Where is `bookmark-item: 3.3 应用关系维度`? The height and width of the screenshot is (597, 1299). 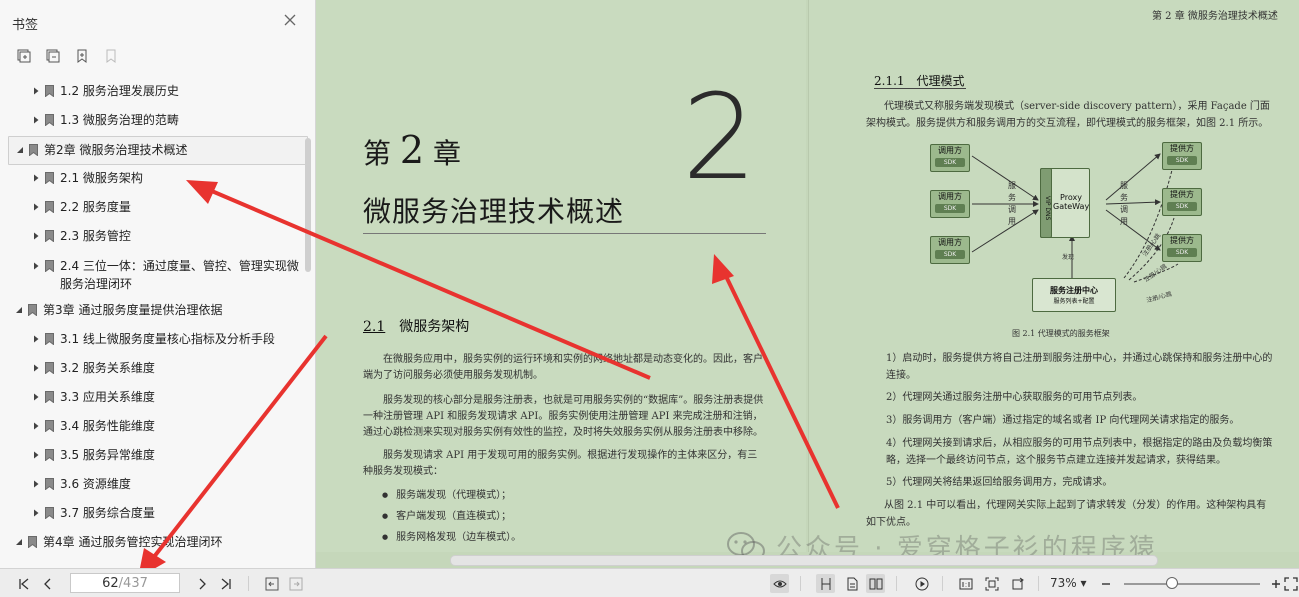 bookmark-item: 3.3 应用关系维度 is located at coordinates (150, 397).